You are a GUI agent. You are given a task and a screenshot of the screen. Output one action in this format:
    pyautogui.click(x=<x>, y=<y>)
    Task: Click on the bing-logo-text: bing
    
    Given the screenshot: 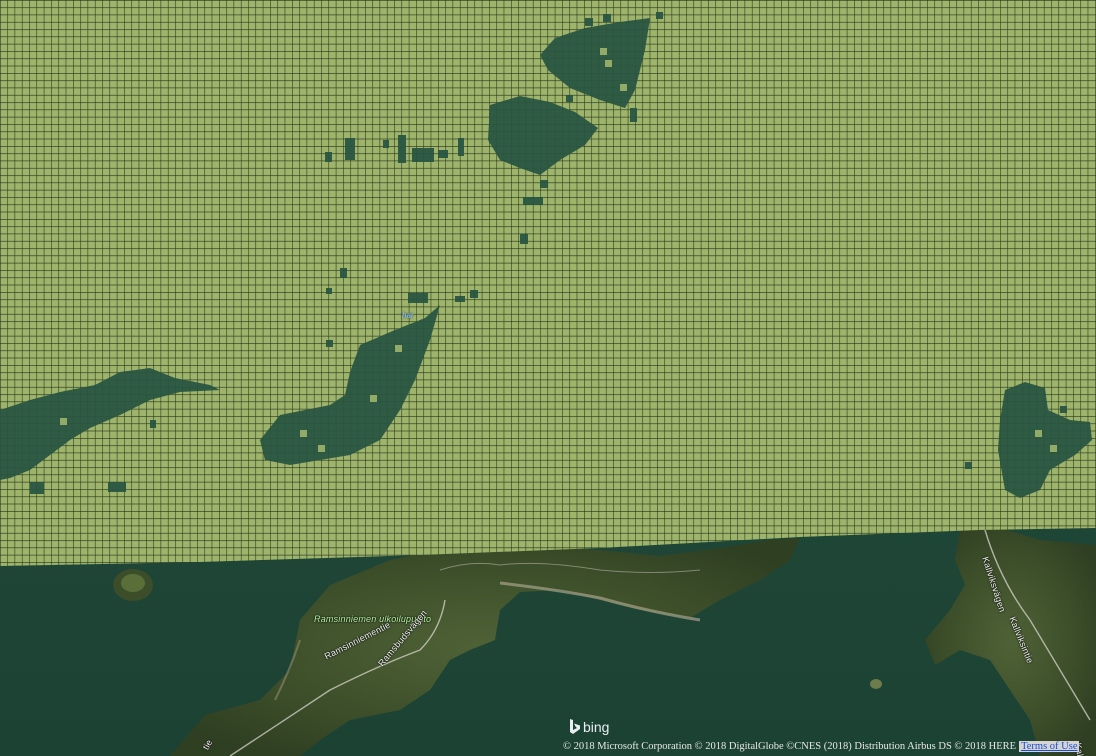 What is the action you would take?
    pyautogui.click(x=596, y=727)
    